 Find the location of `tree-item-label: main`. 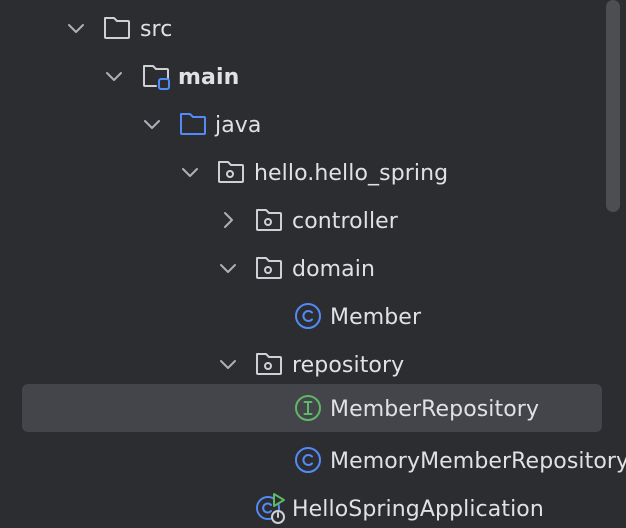

tree-item-label: main is located at coordinates (209, 77).